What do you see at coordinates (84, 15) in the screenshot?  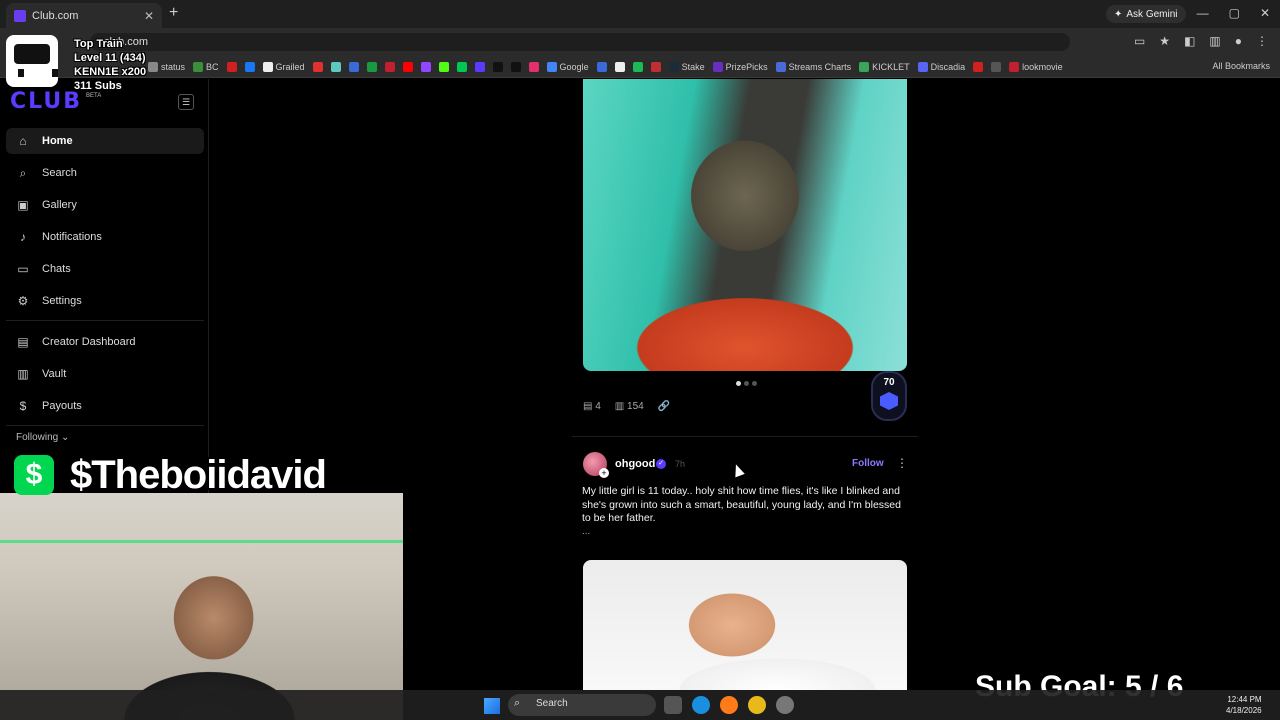 I see `browser-tab: Club.com ✕` at bounding box center [84, 15].